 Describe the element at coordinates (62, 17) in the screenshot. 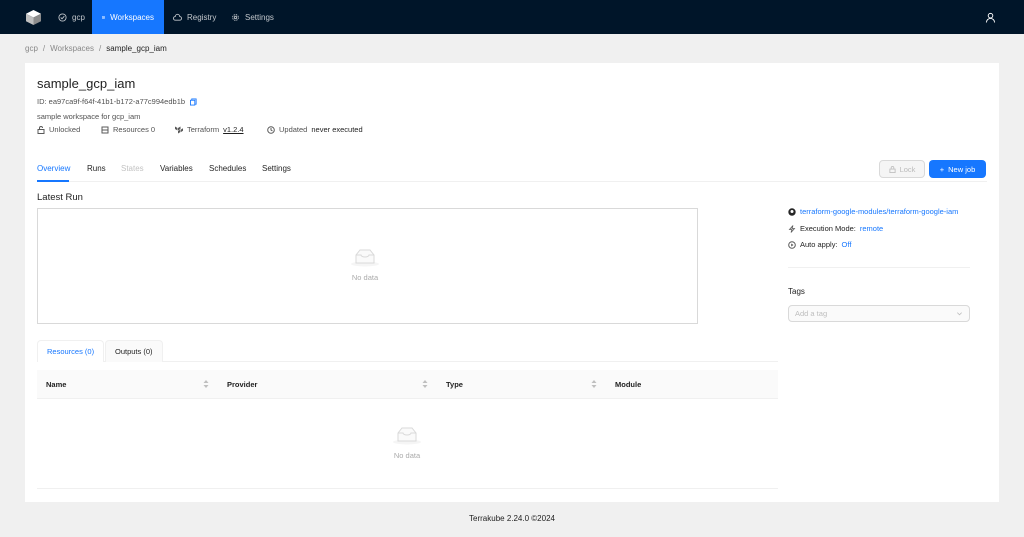

I see `org-icon` at that location.